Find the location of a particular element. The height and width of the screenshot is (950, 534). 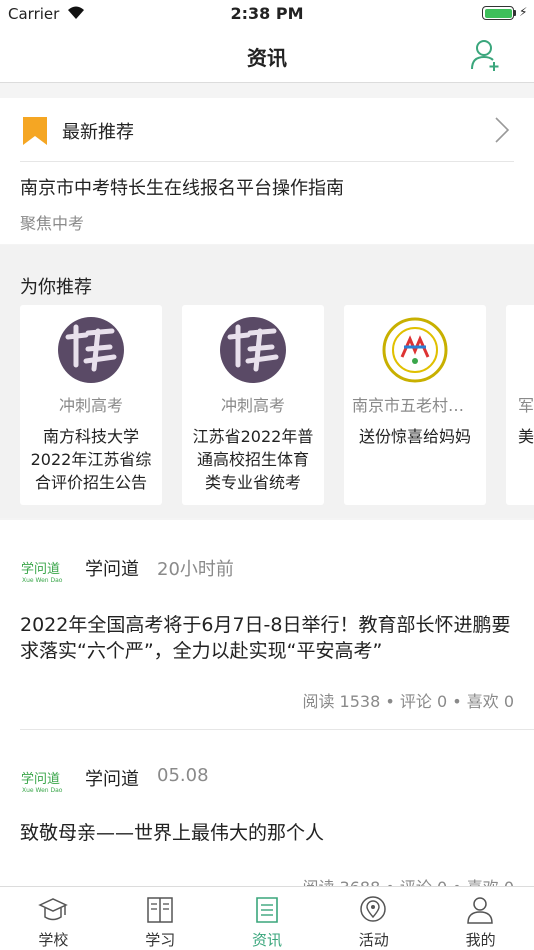

chevron-right-icon is located at coordinates (502, 130).